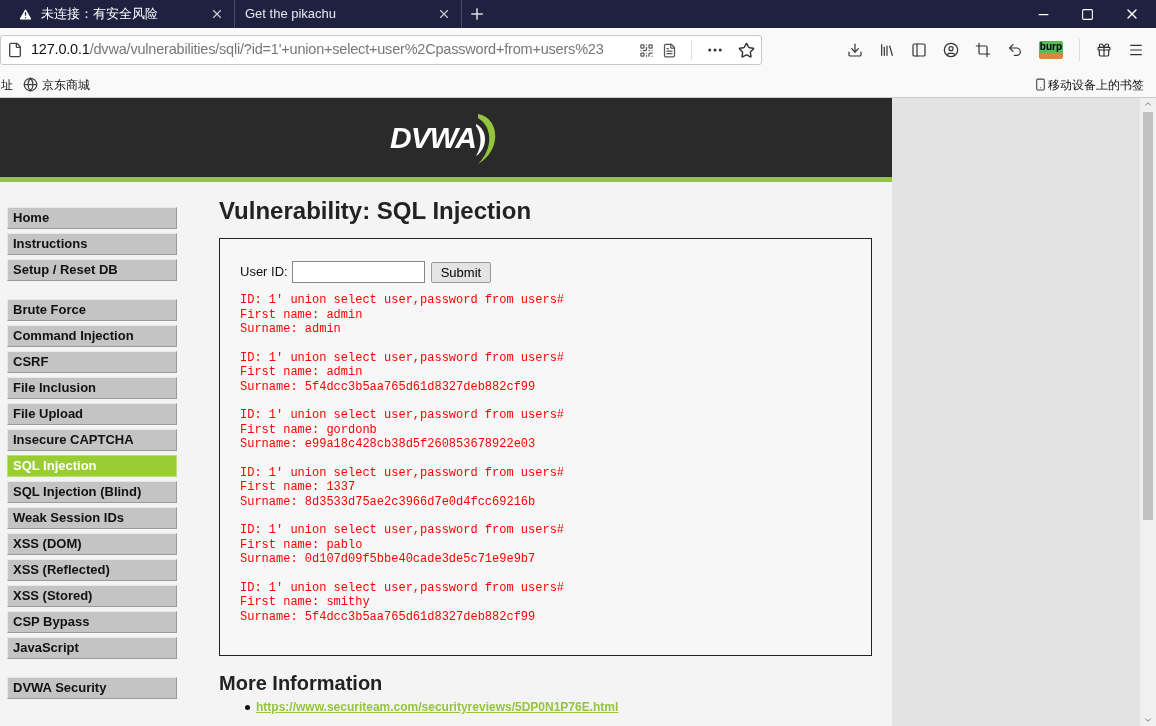 The height and width of the screenshot is (726, 1156). I want to click on dvwa-logo: DVWA, so click(446, 137).